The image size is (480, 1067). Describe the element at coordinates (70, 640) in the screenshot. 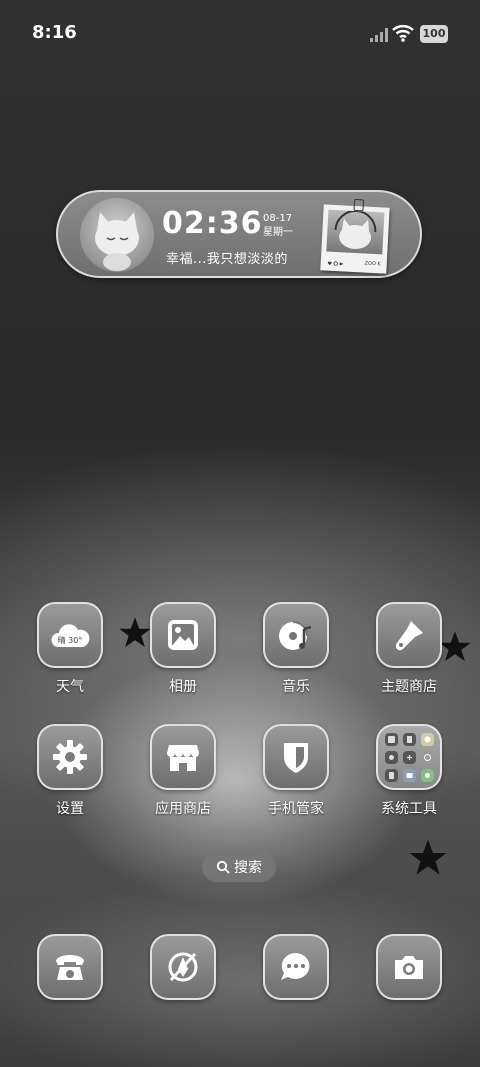

I see `weather-icon-text: 晴 30°` at that location.